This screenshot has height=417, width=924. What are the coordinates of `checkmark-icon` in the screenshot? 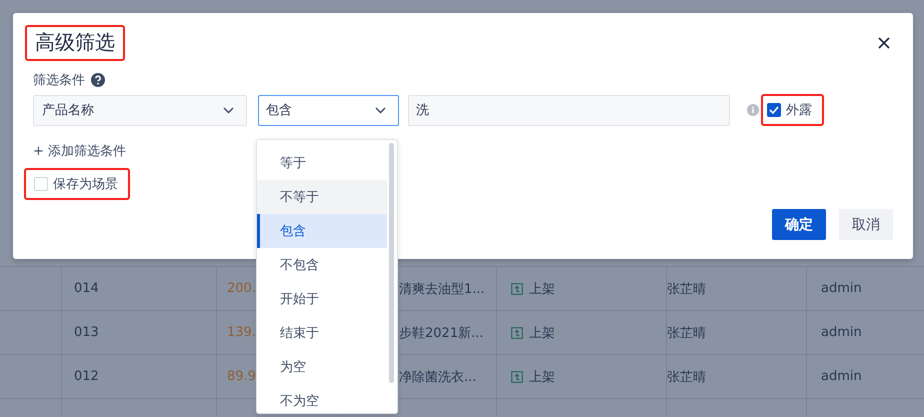 It's located at (774, 110).